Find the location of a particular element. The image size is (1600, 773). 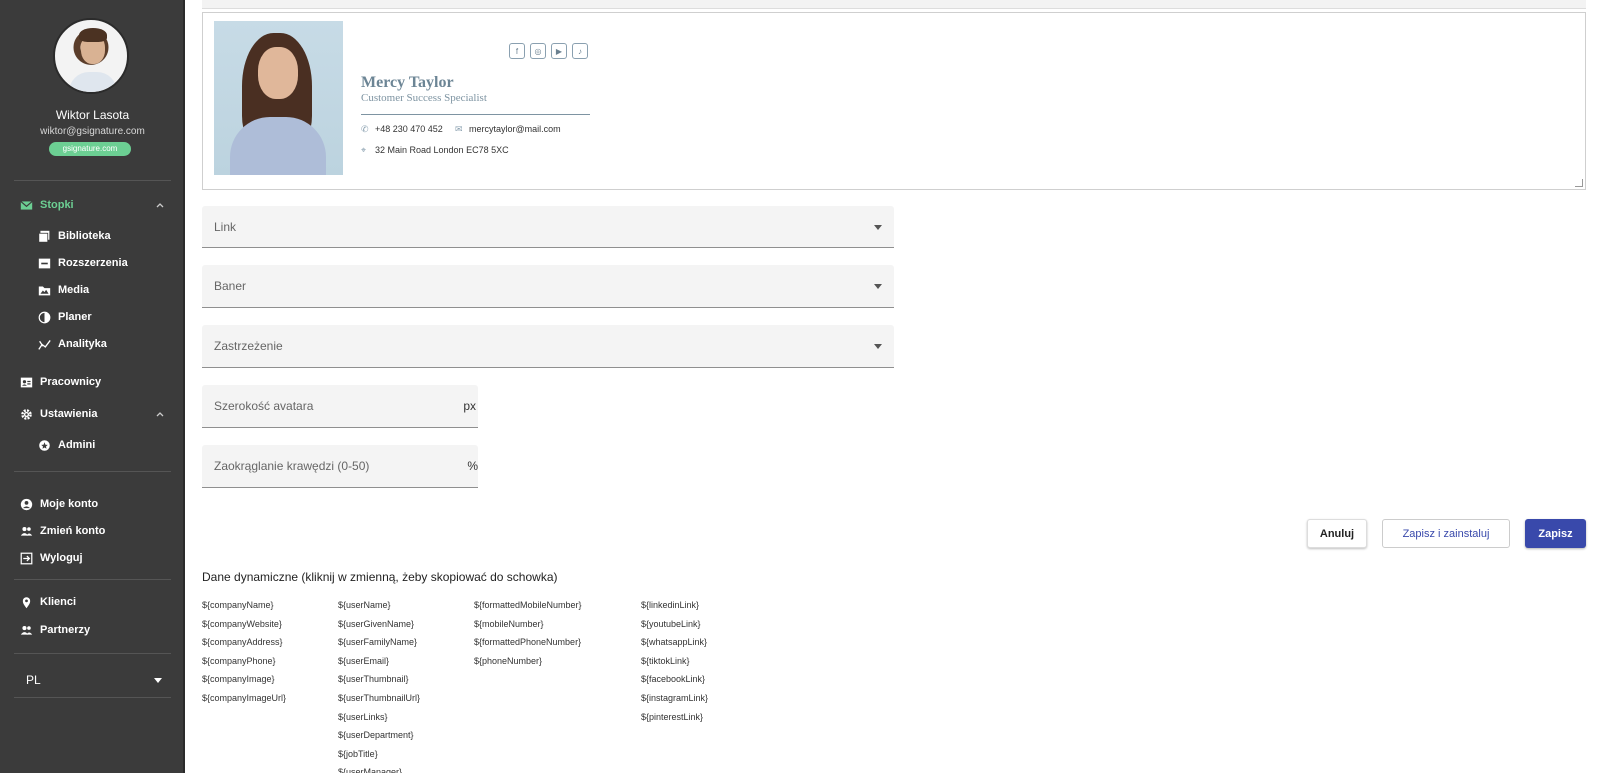

dynamic-variable: ${userName} is located at coordinates (379, 605).